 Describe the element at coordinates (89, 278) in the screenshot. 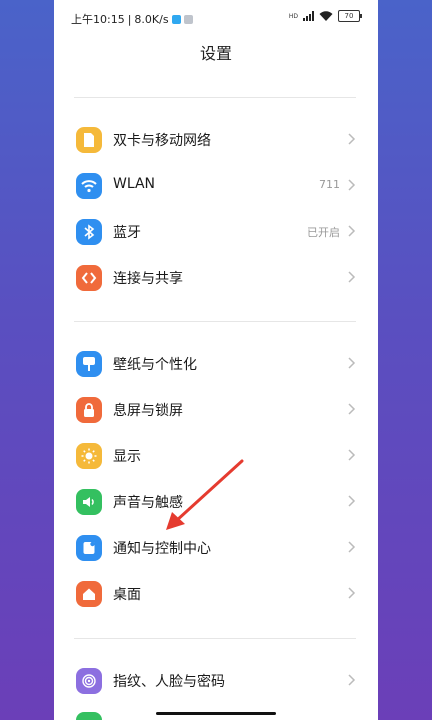

I see `connection-share-icon` at that location.